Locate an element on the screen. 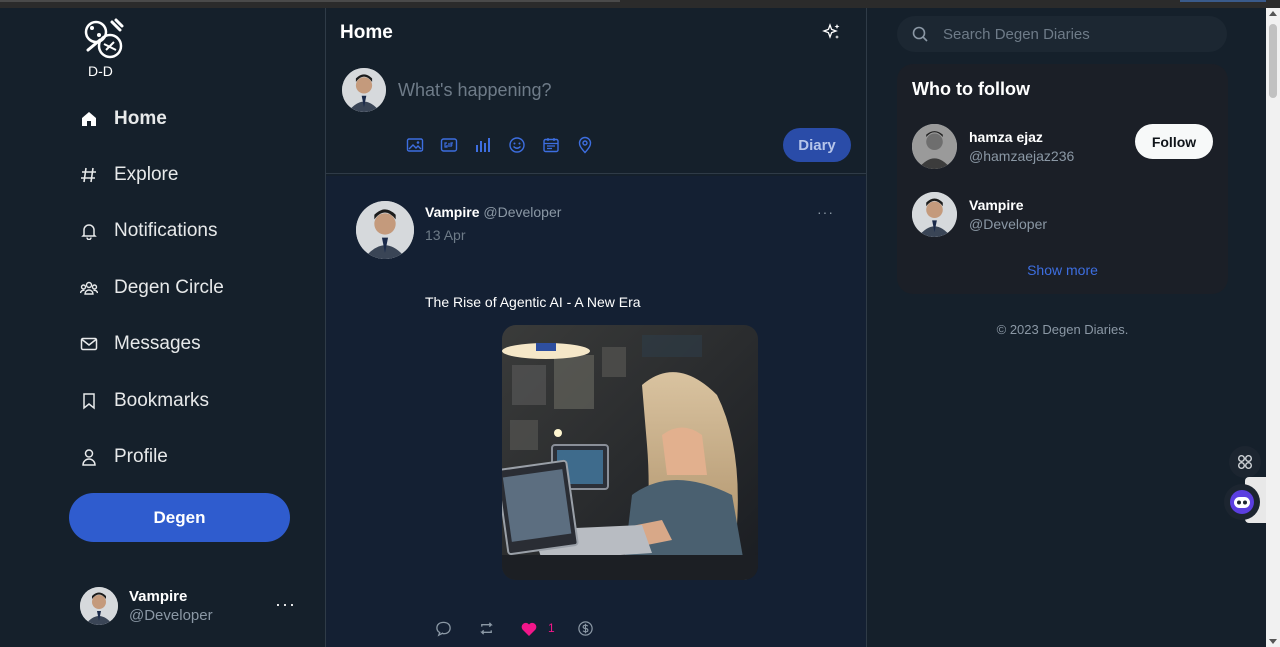 This screenshot has height=647, width=1280. degen-button: Degen is located at coordinates (179, 517).